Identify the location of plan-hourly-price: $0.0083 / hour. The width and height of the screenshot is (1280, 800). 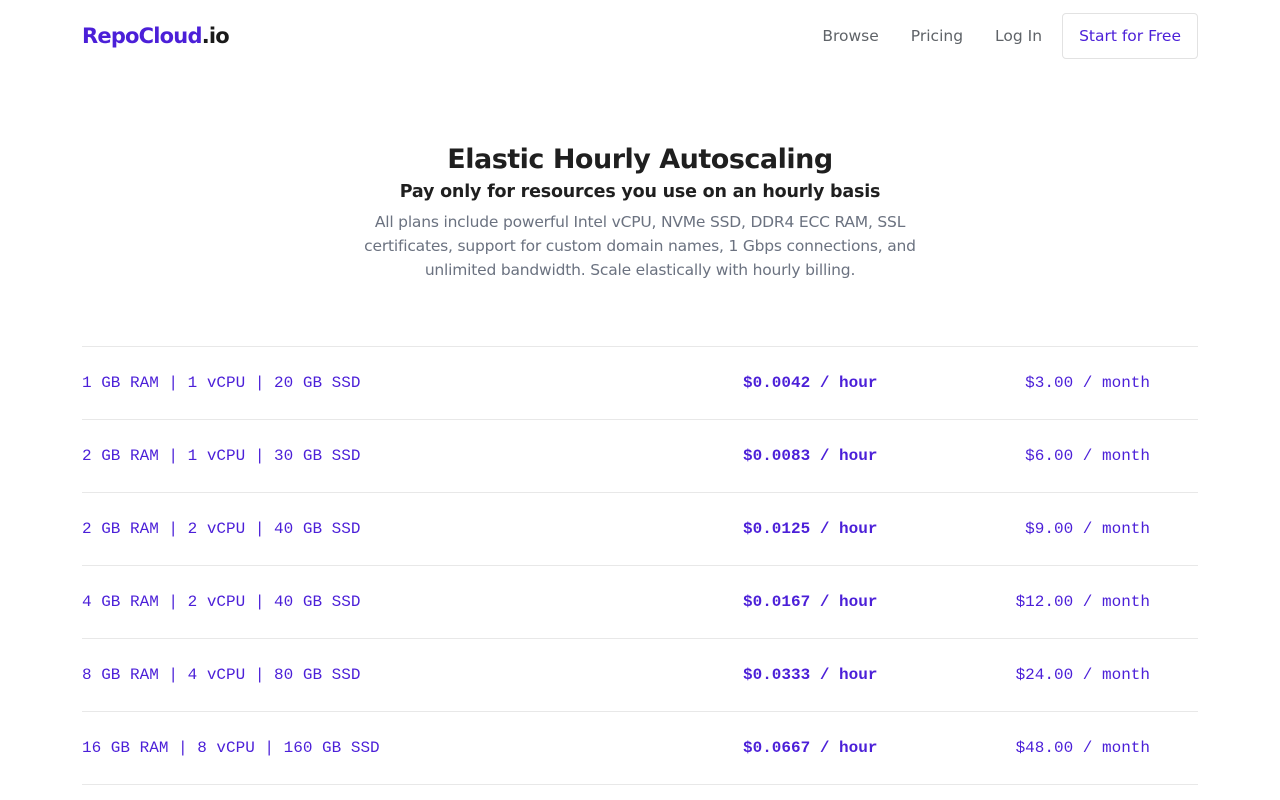
(810, 456).